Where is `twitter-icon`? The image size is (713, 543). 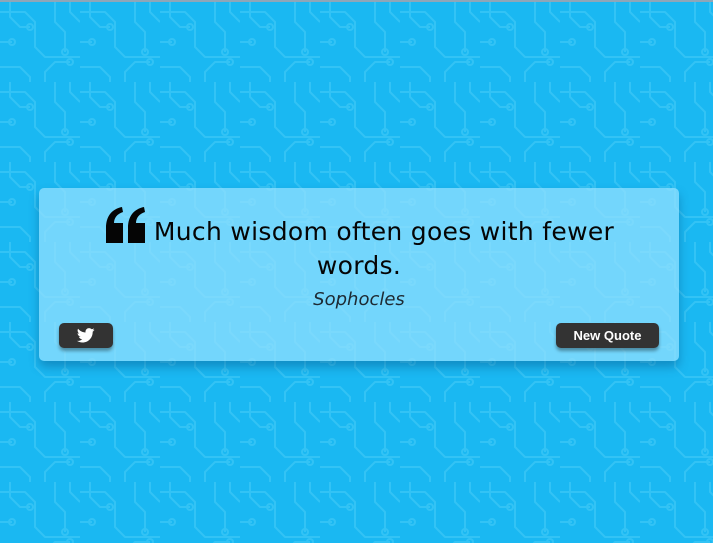 twitter-icon is located at coordinates (86, 335).